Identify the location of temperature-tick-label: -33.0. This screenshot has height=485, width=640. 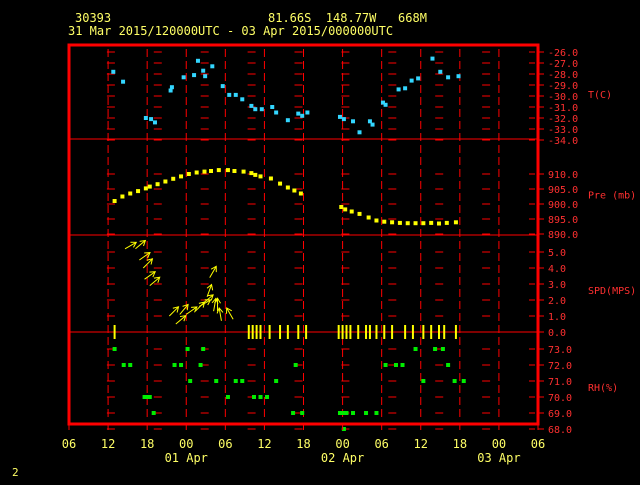
(563, 130).